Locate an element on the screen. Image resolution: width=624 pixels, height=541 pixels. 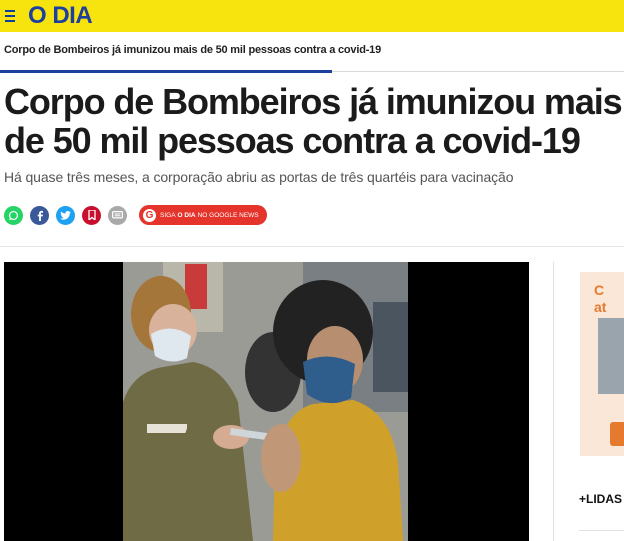
google-news-suffix: NO GOOGLE NEWS is located at coordinates (228, 215).